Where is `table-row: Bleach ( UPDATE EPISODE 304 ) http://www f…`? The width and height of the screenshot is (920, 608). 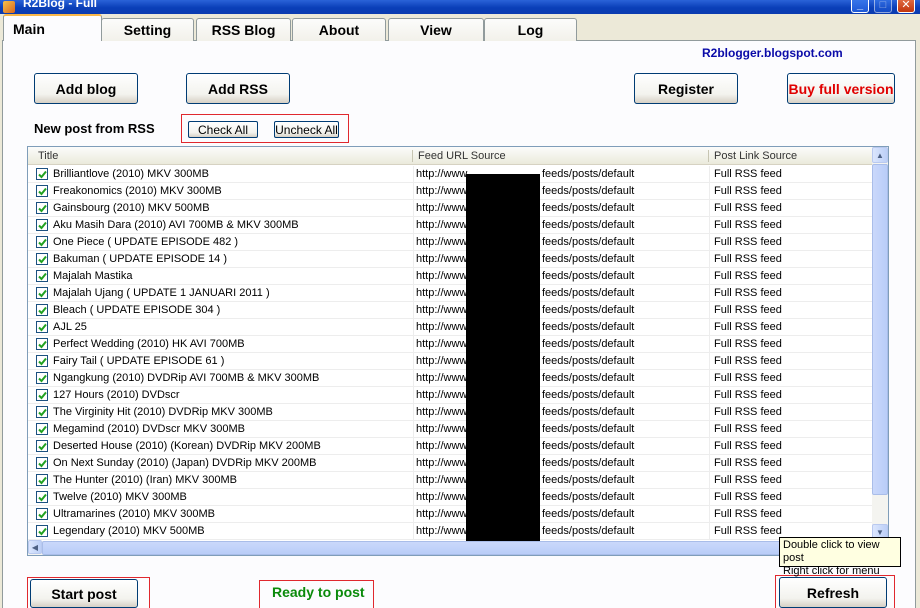 table-row: Bleach ( UPDATE EPISODE 304 ) http://www f… is located at coordinates (450, 310).